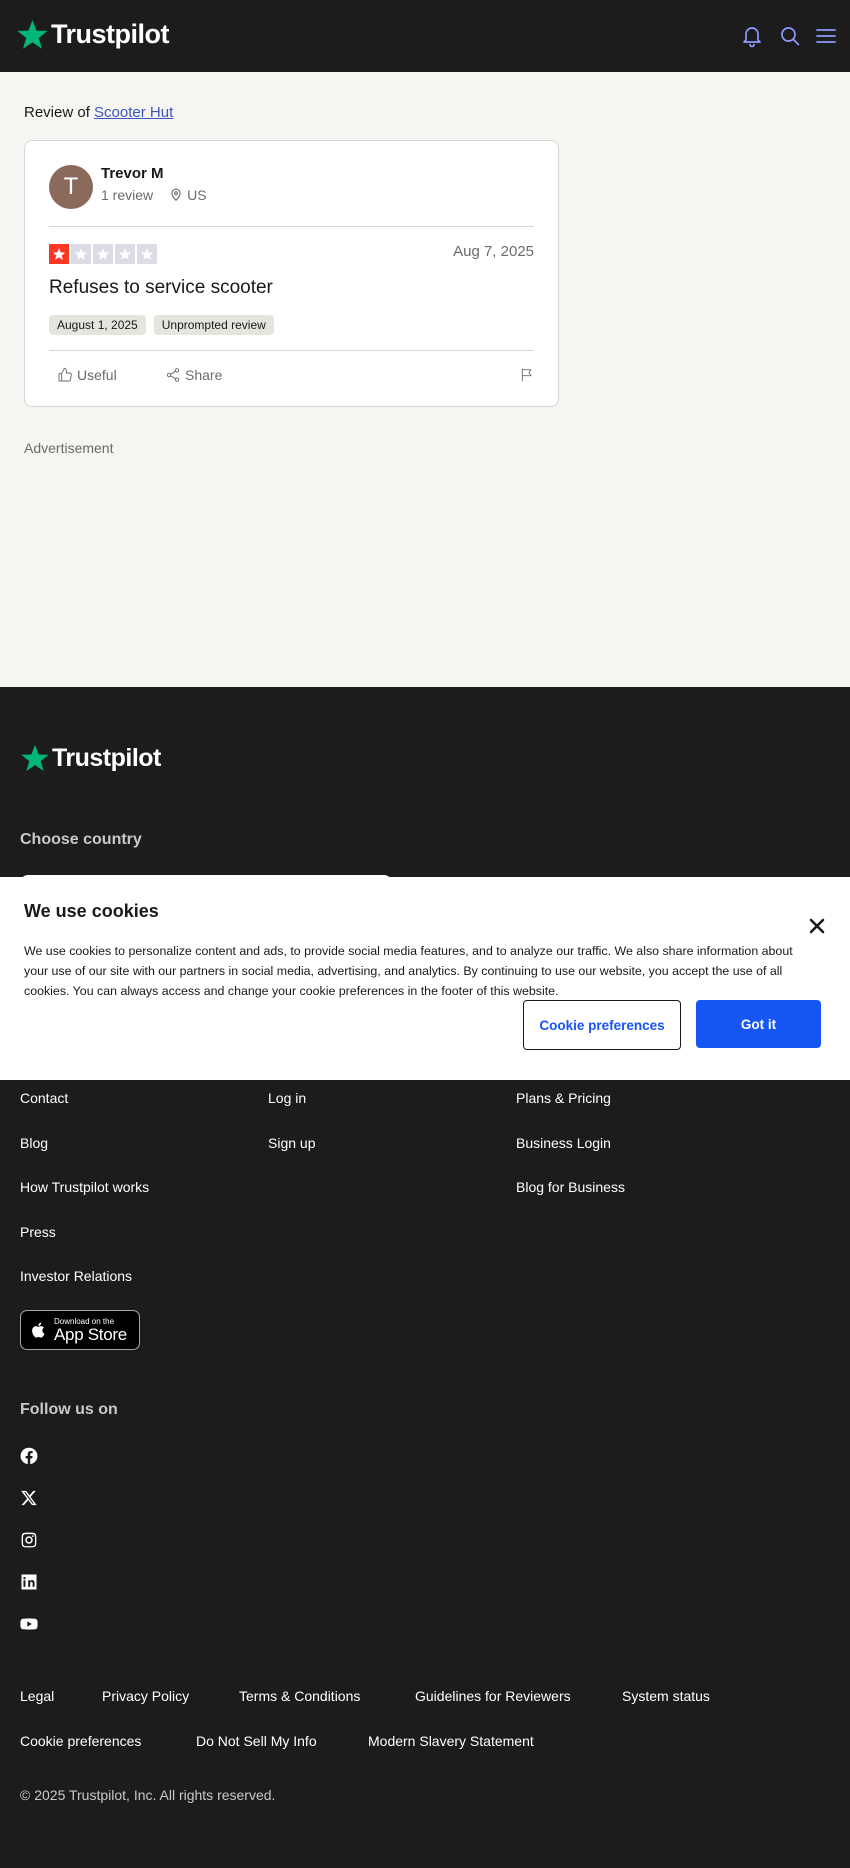 The height and width of the screenshot is (1868, 850). Describe the element at coordinates (29, 1498) in the screenshot. I see `x-icon` at that location.